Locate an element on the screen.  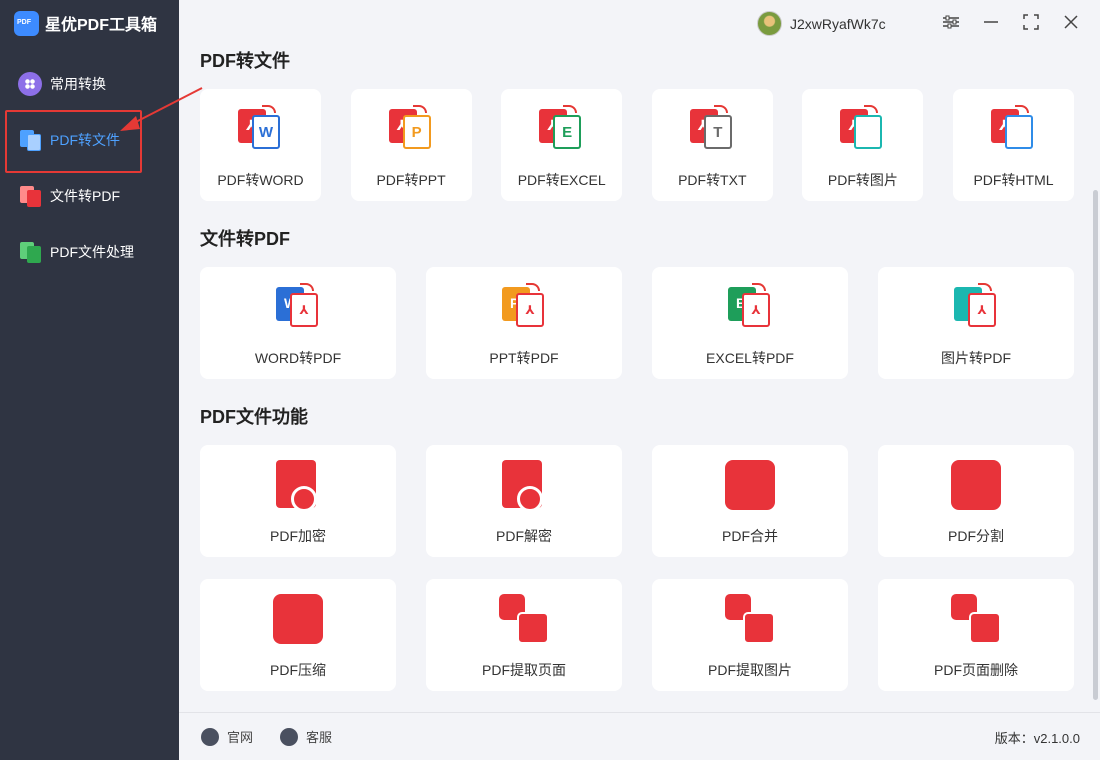
app-logo-icon is located at coordinates (26, 23).